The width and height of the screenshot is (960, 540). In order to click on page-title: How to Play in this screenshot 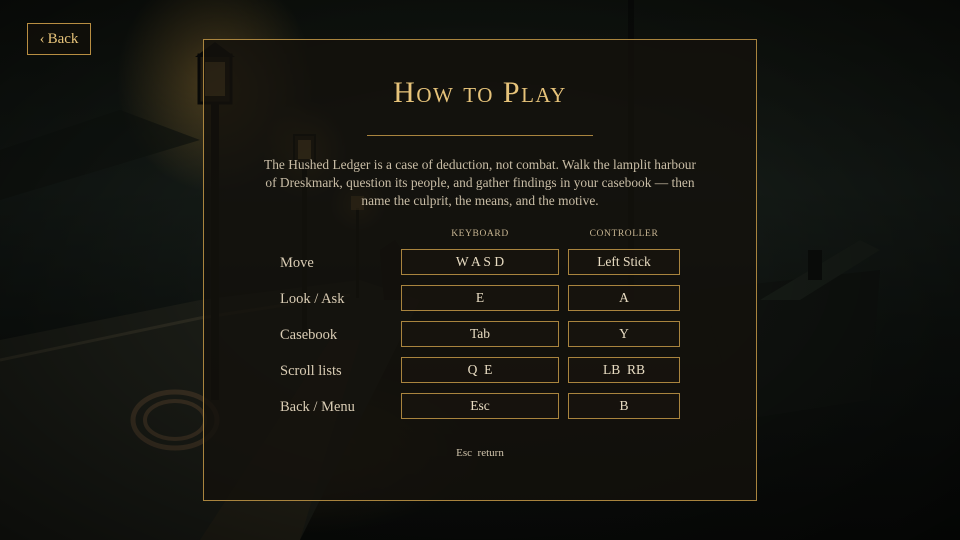, I will do `click(480, 92)`.